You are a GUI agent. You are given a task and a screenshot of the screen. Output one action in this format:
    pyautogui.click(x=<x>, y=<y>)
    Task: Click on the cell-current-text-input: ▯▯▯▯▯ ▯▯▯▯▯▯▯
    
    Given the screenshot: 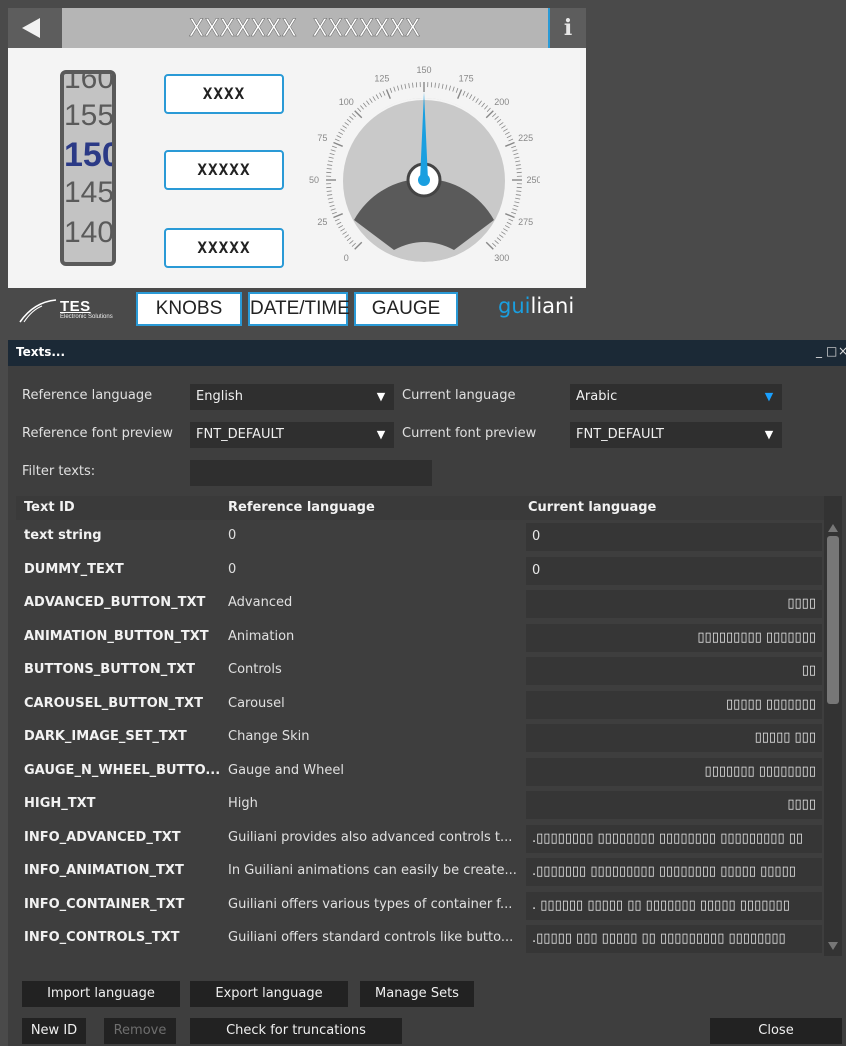 What is the action you would take?
    pyautogui.click(x=674, y=704)
    